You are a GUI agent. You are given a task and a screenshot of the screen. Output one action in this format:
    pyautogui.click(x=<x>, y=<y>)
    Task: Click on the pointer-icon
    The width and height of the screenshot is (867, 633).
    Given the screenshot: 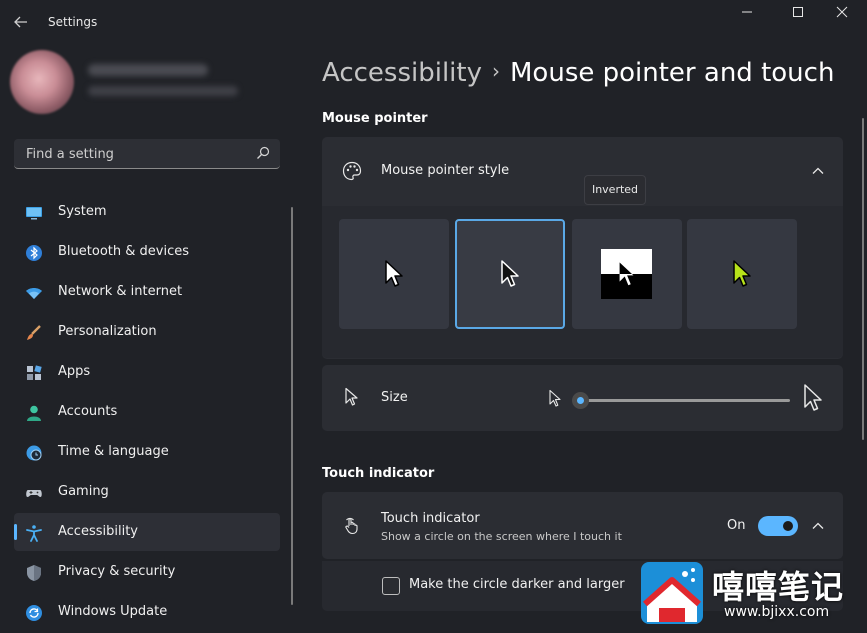 What is the action you would take?
    pyautogui.click(x=351, y=396)
    